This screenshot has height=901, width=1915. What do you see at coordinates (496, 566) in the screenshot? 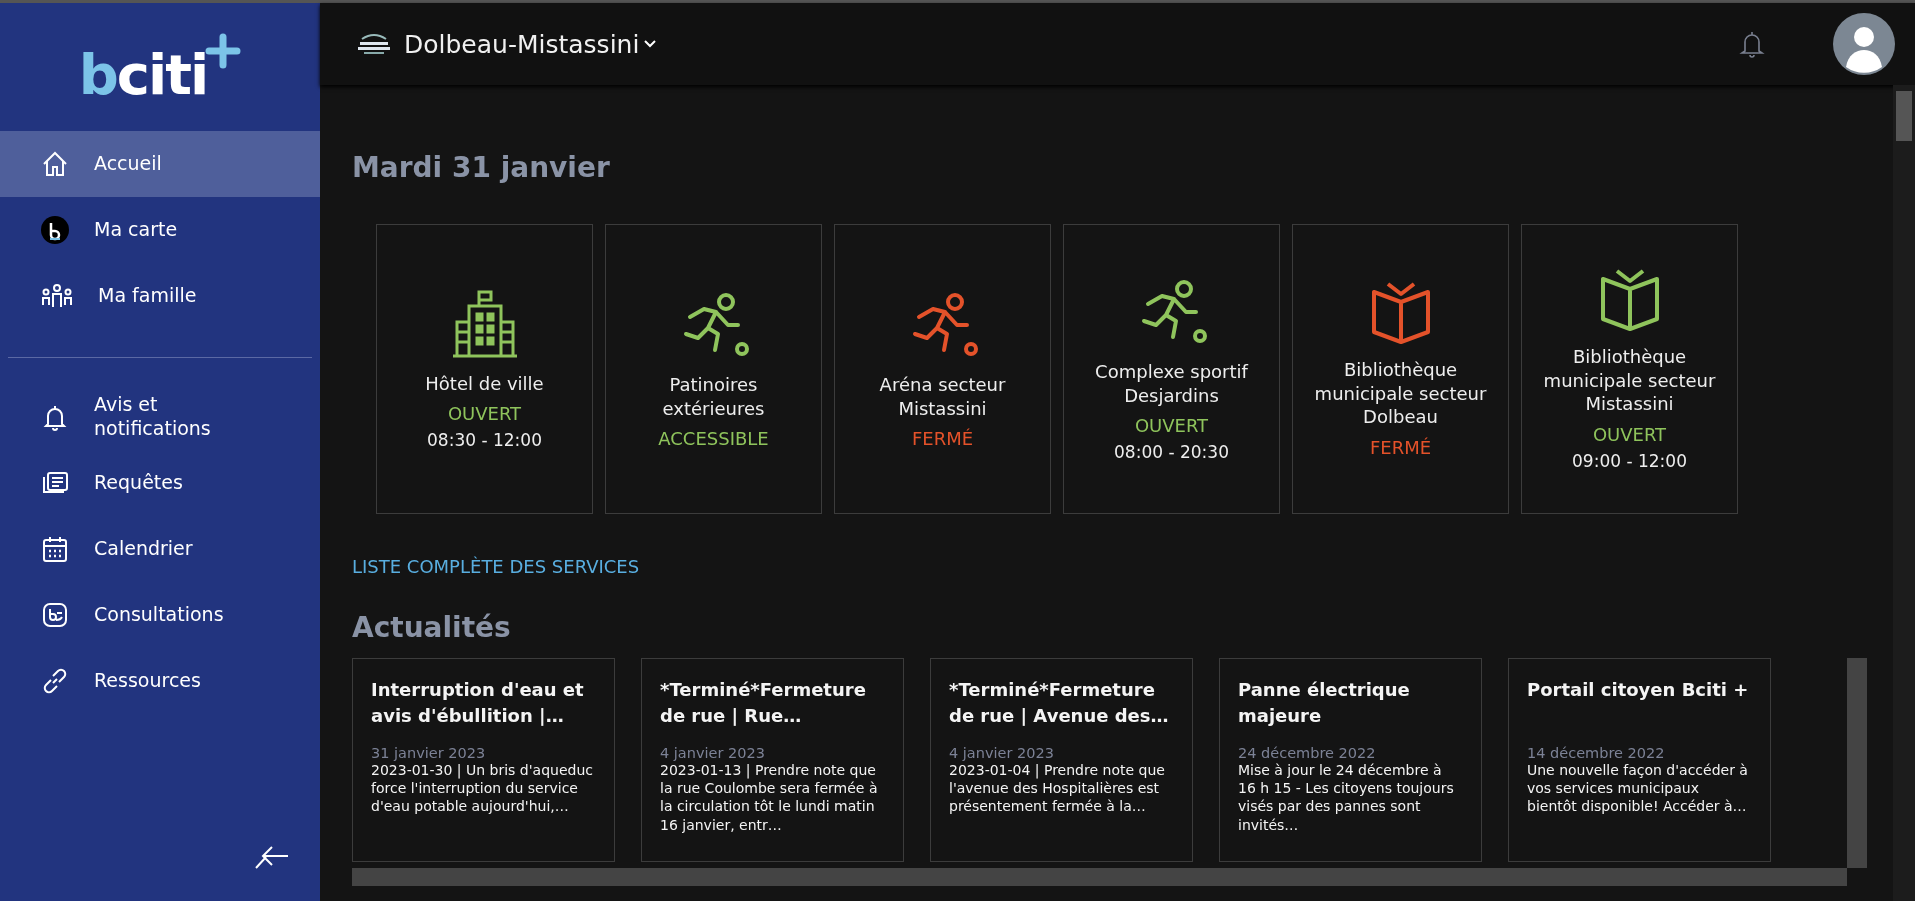
I see `services-link: LISTE COMPLÈTE DES SERVICES` at bounding box center [496, 566].